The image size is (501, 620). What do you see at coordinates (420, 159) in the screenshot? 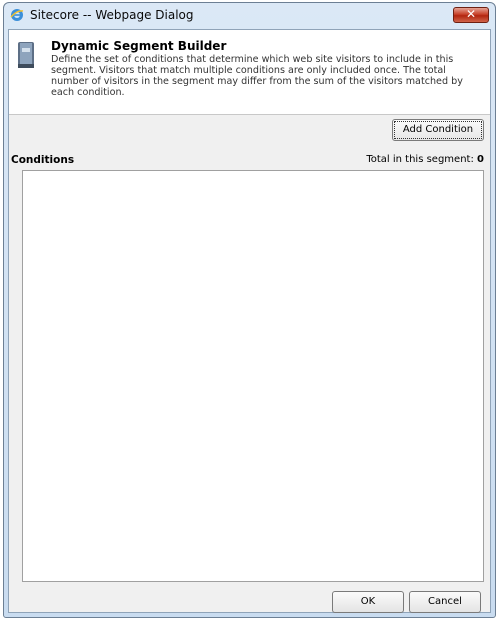
I see `segment-total-label: Total in this segment:` at bounding box center [420, 159].